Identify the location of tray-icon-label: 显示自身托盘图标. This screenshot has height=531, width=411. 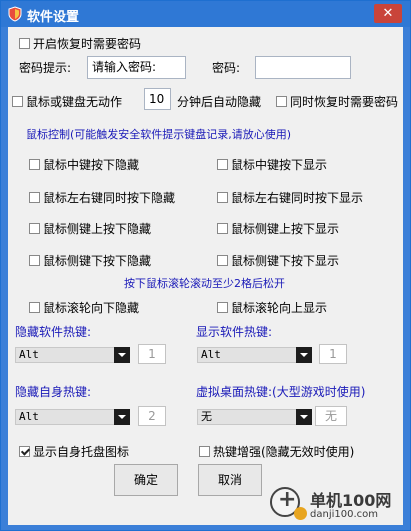
(81, 452).